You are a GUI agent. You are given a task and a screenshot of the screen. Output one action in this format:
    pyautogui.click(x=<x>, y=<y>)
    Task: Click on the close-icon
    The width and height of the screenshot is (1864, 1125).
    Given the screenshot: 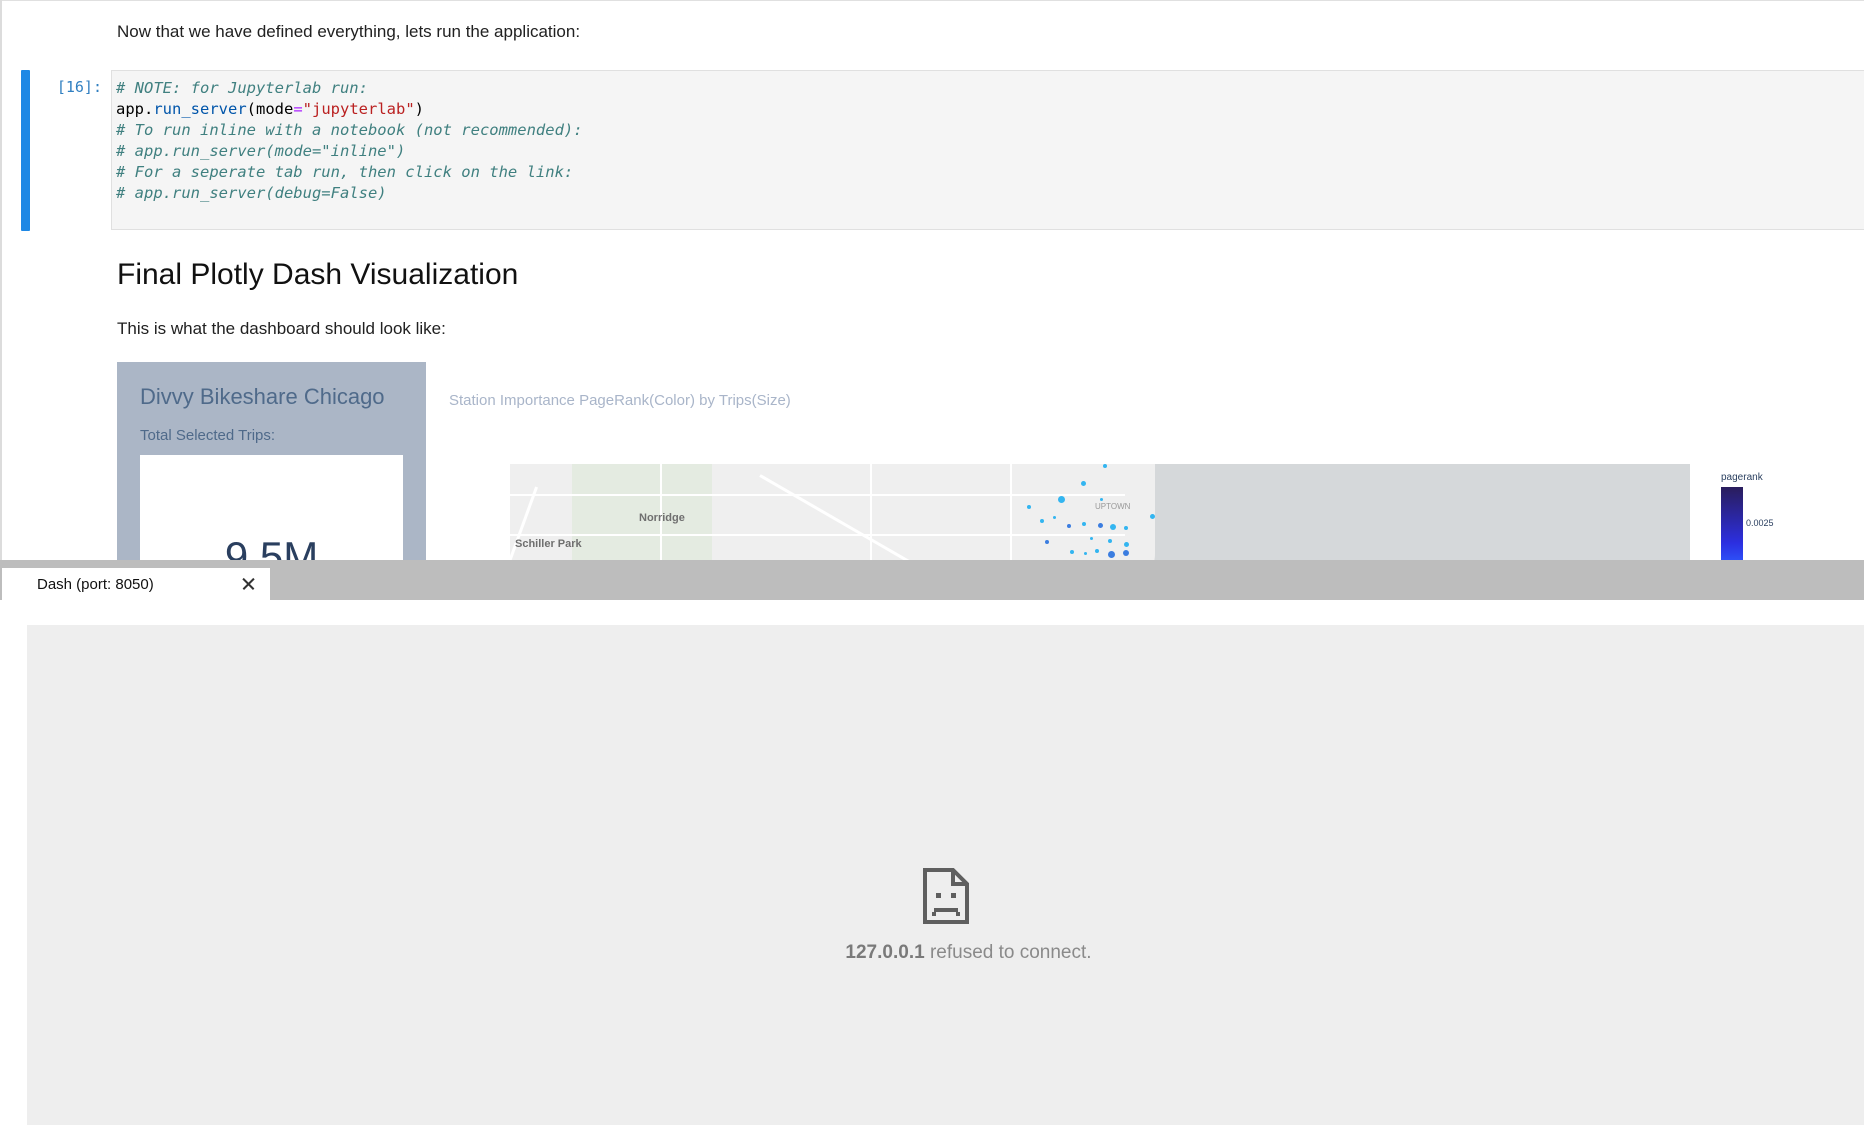 What is the action you would take?
    pyautogui.click(x=249, y=584)
    